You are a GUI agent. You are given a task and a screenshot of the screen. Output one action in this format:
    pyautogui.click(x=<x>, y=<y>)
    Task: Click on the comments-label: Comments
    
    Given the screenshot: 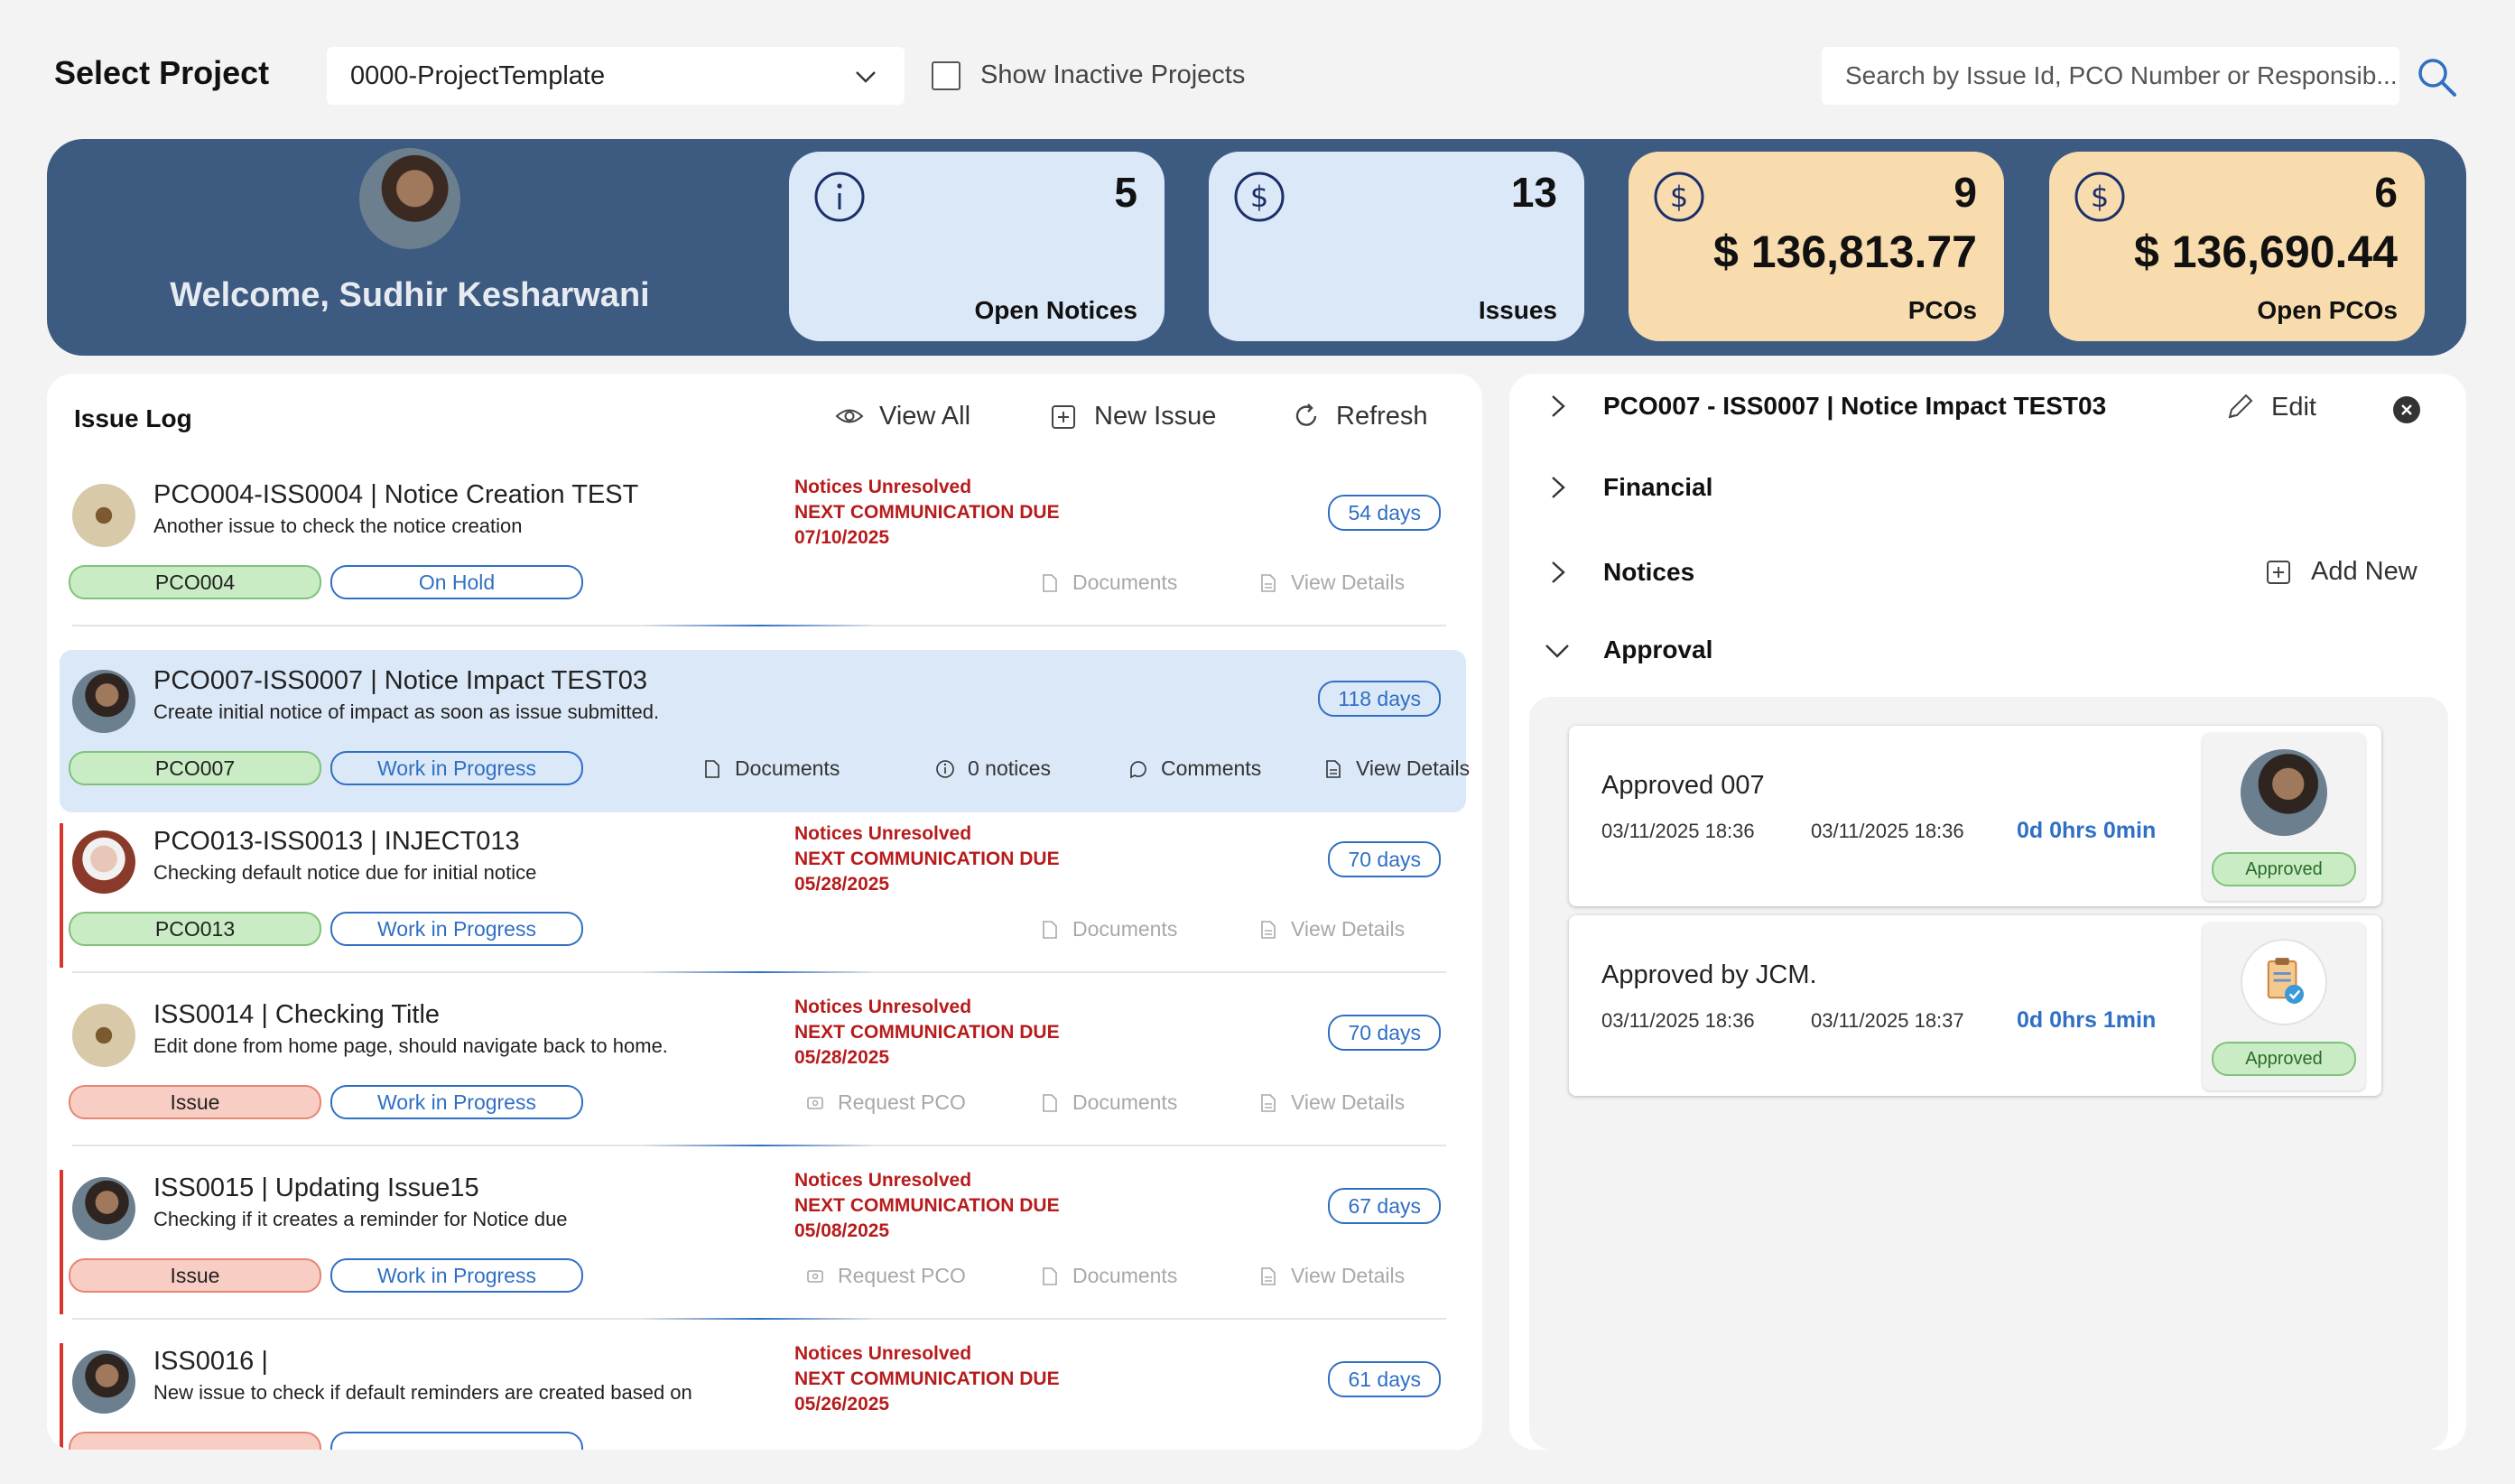 What is the action you would take?
    pyautogui.click(x=1211, y=768)
    